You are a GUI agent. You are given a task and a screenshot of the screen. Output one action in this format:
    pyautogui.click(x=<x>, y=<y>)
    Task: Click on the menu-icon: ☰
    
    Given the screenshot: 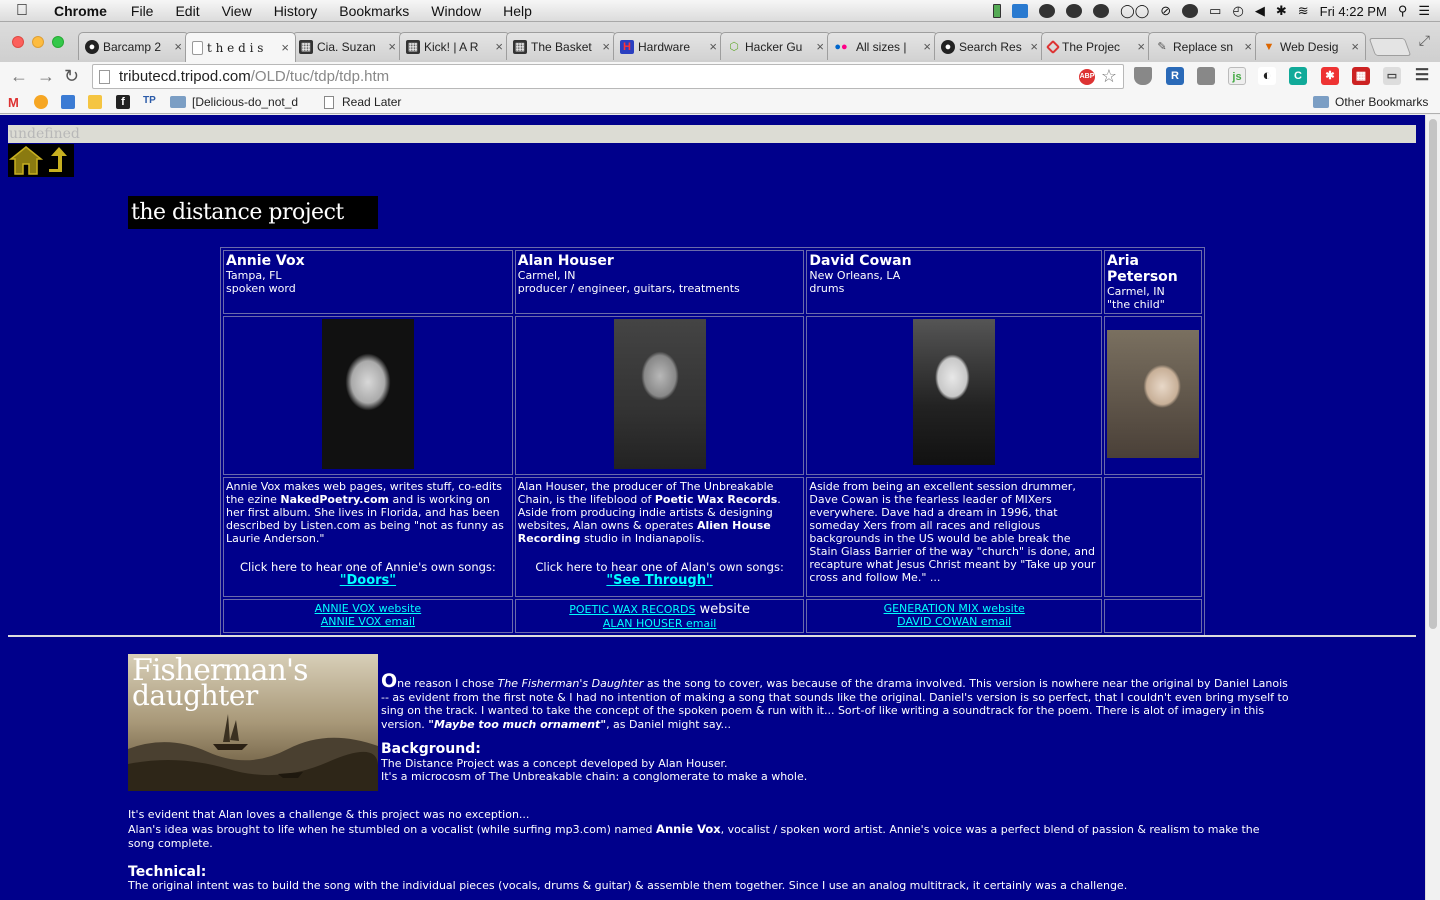 What is the action you would take?
    pyautogui.click(x=1422, y=76)
    